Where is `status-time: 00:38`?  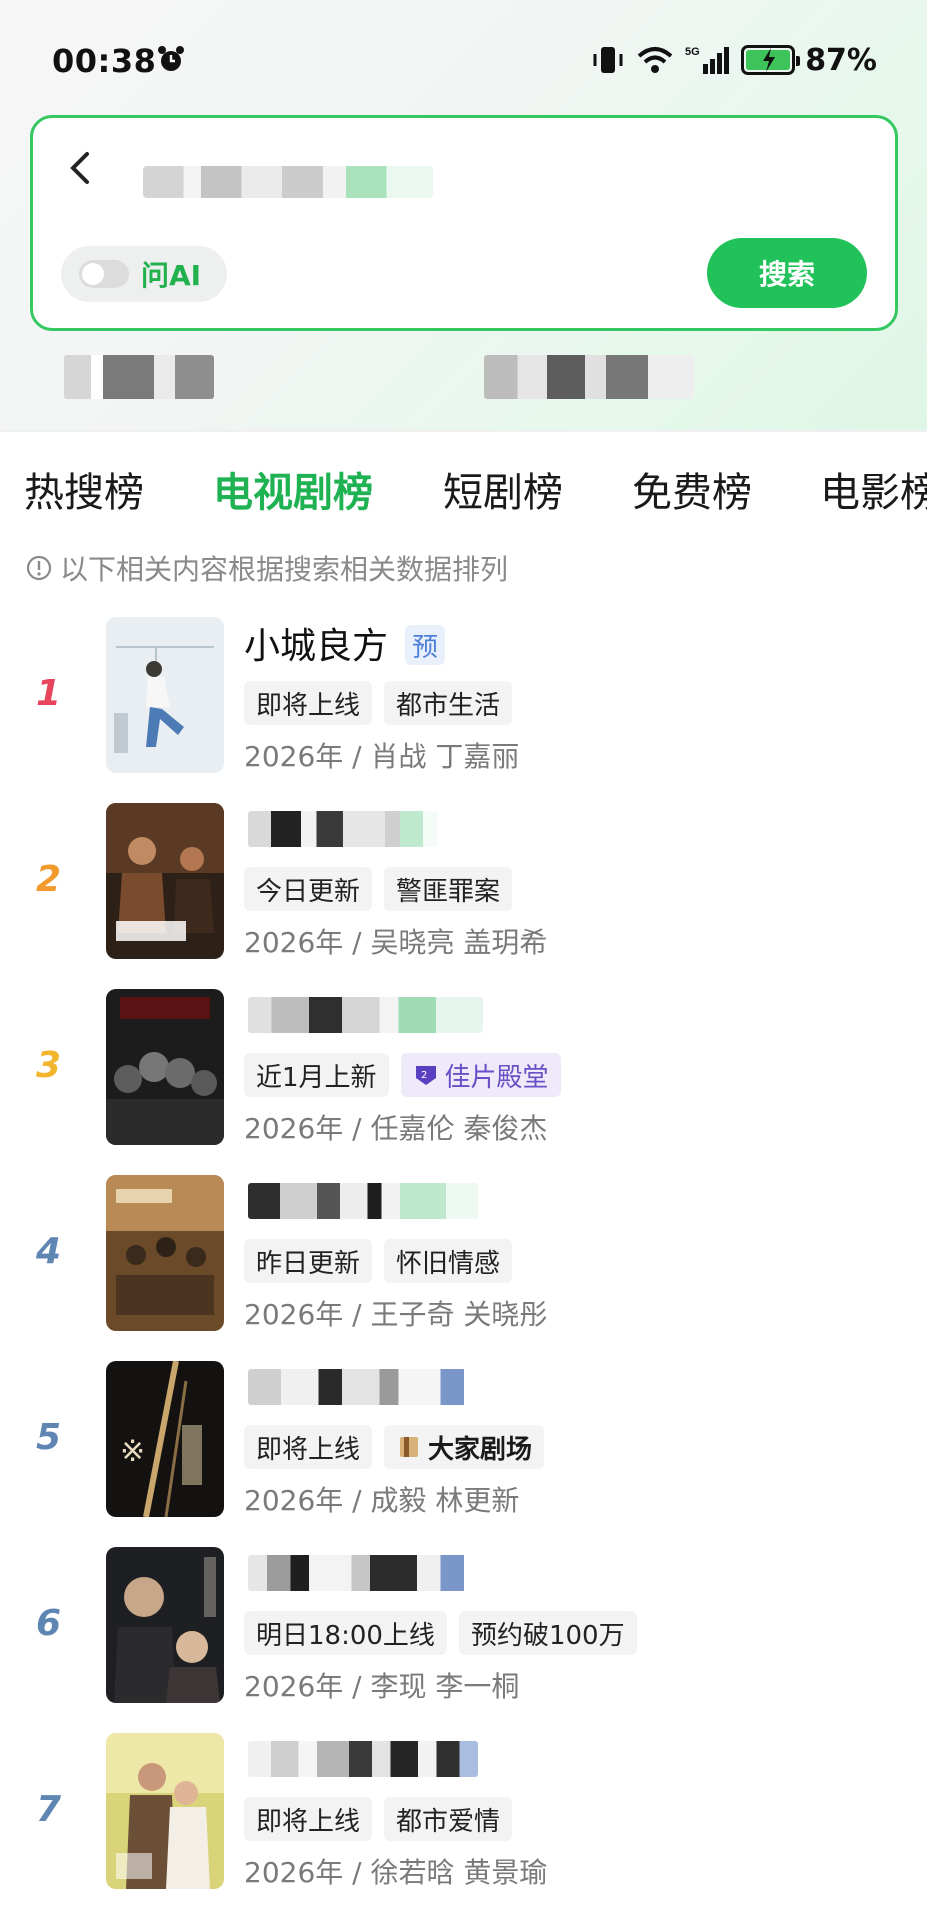
status-time: 00:38 is located at coordinates (104, 61).